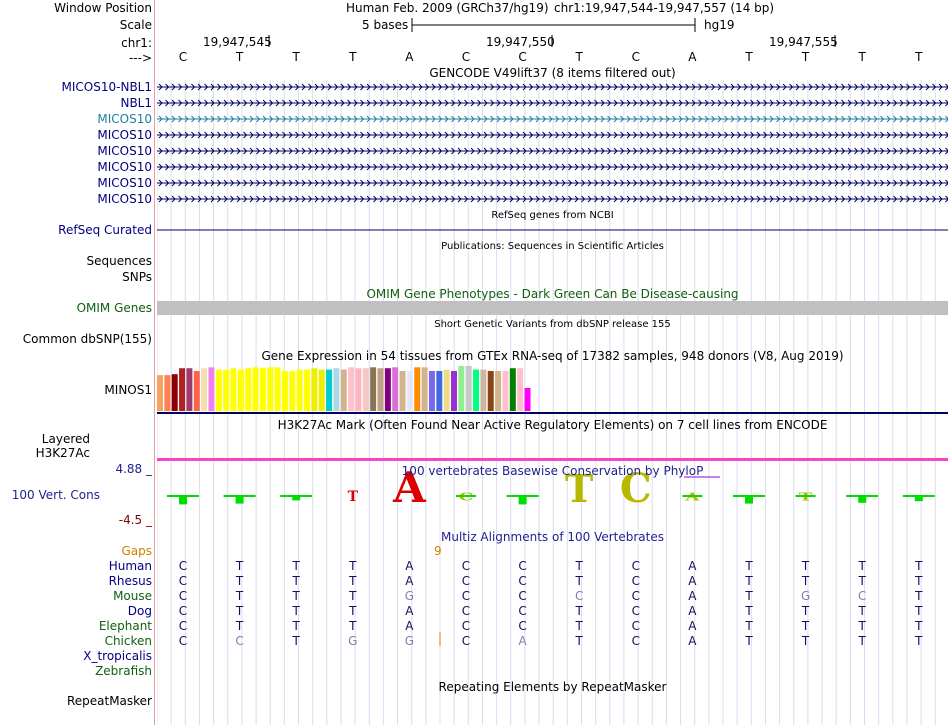 The width and height of the screenshot is (950, 725). What do you see at coordinates (105, 230) in the screenshot?
I see `refseq-track-label: RefSeq Curated` at bounding box center [105, 230].